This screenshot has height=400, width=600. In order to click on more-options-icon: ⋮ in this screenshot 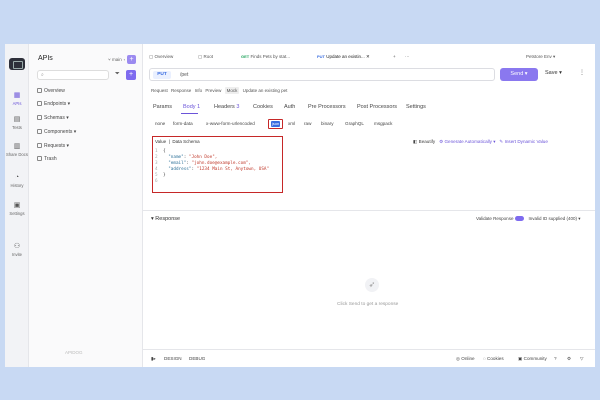, I will do `click(582, 72)`.